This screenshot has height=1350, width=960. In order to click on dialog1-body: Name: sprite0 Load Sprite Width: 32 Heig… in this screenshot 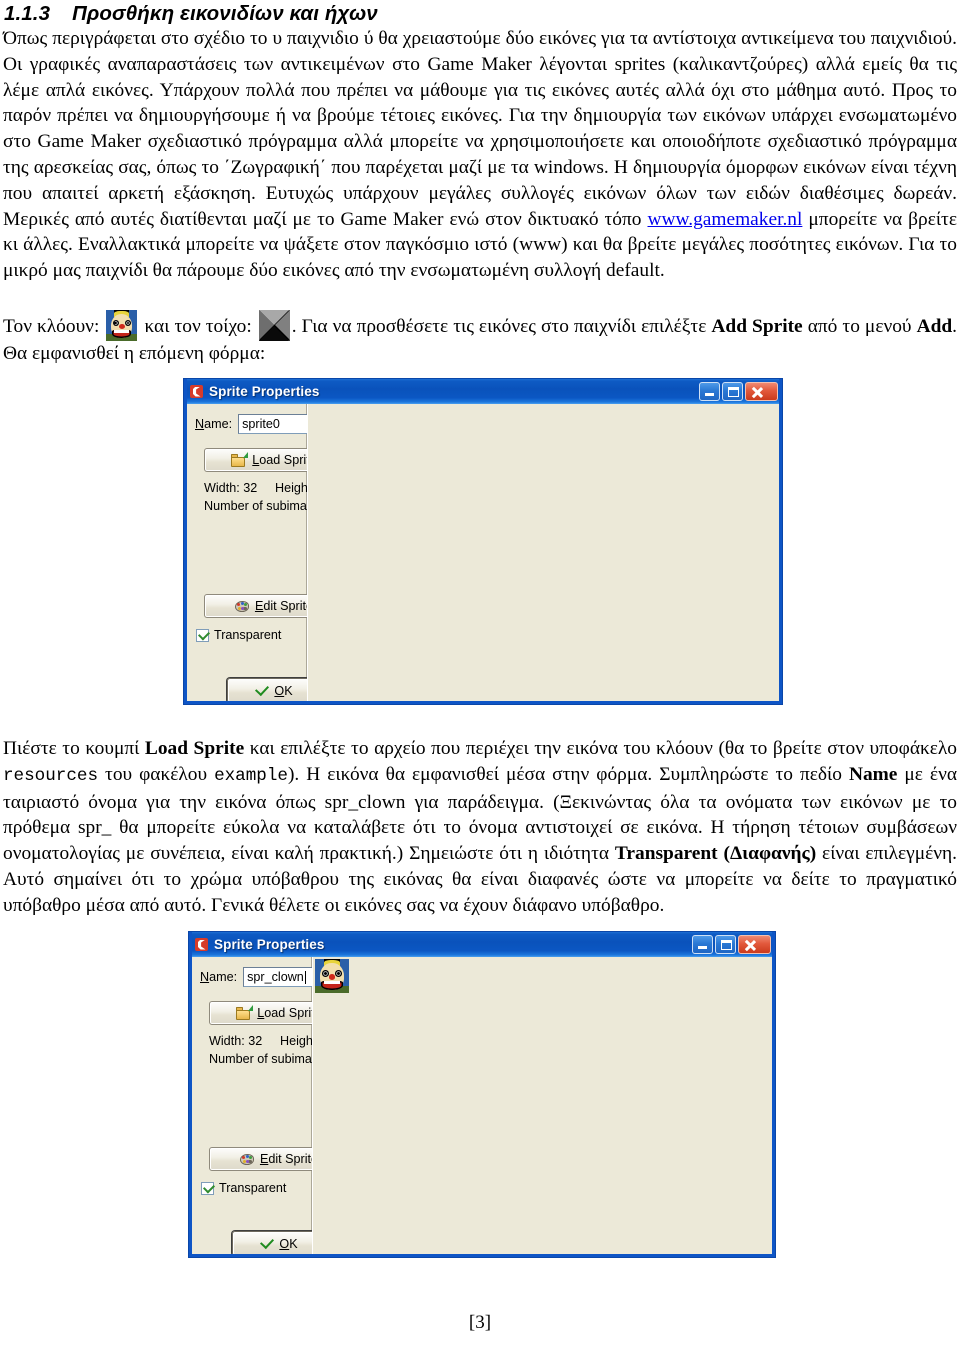, I will do `click(483, 553)`.